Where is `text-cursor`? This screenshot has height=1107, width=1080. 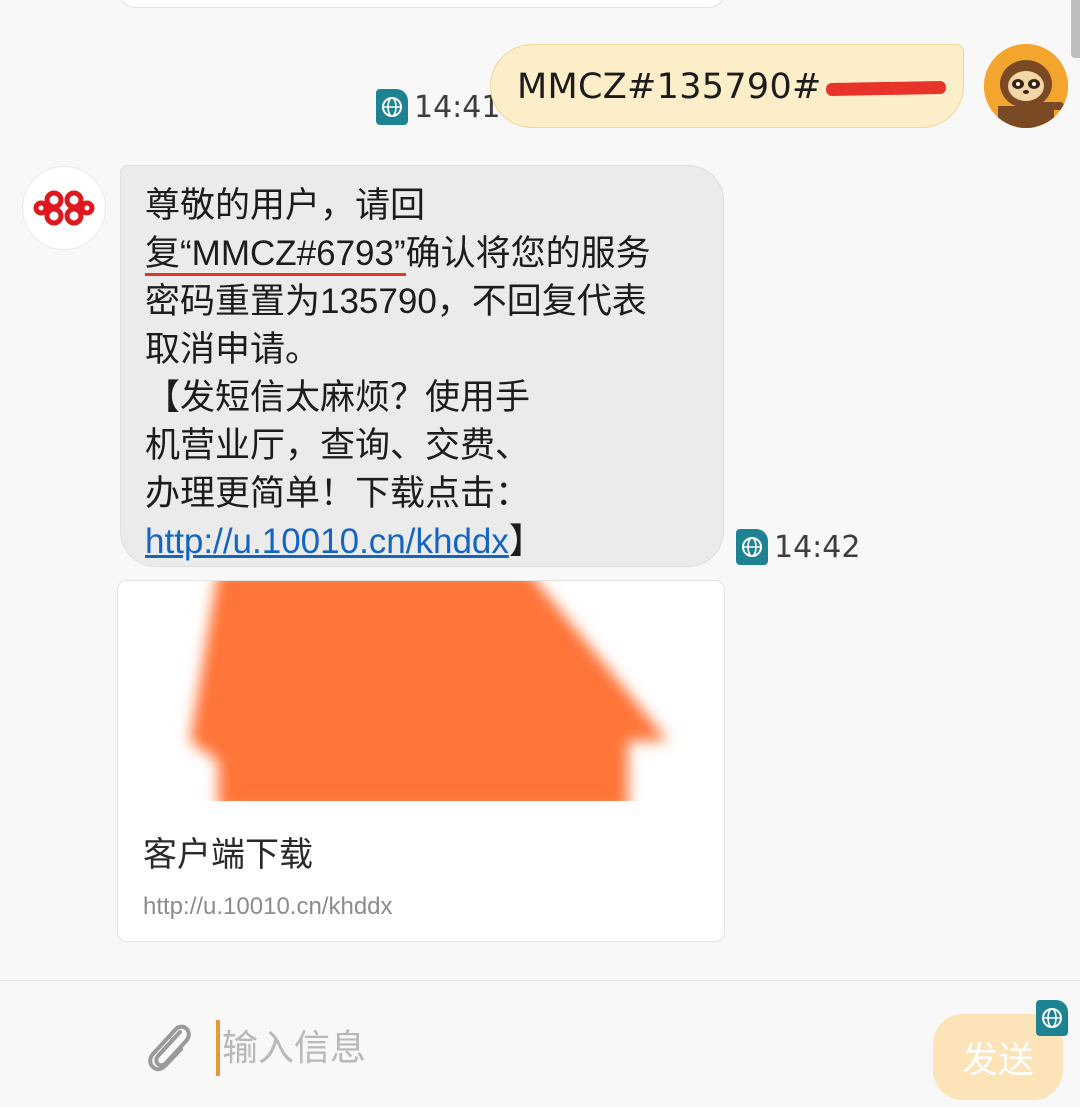 text-cursor is located at coordinates (218, 1048).